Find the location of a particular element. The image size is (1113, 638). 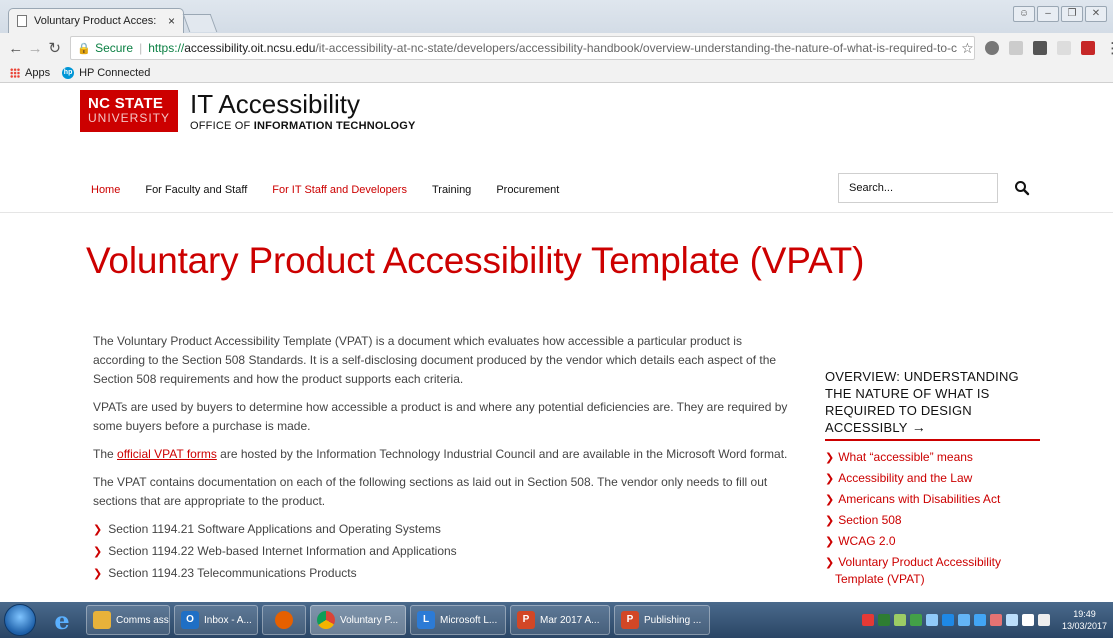

search-icon is located at coordinates (1022, 188).